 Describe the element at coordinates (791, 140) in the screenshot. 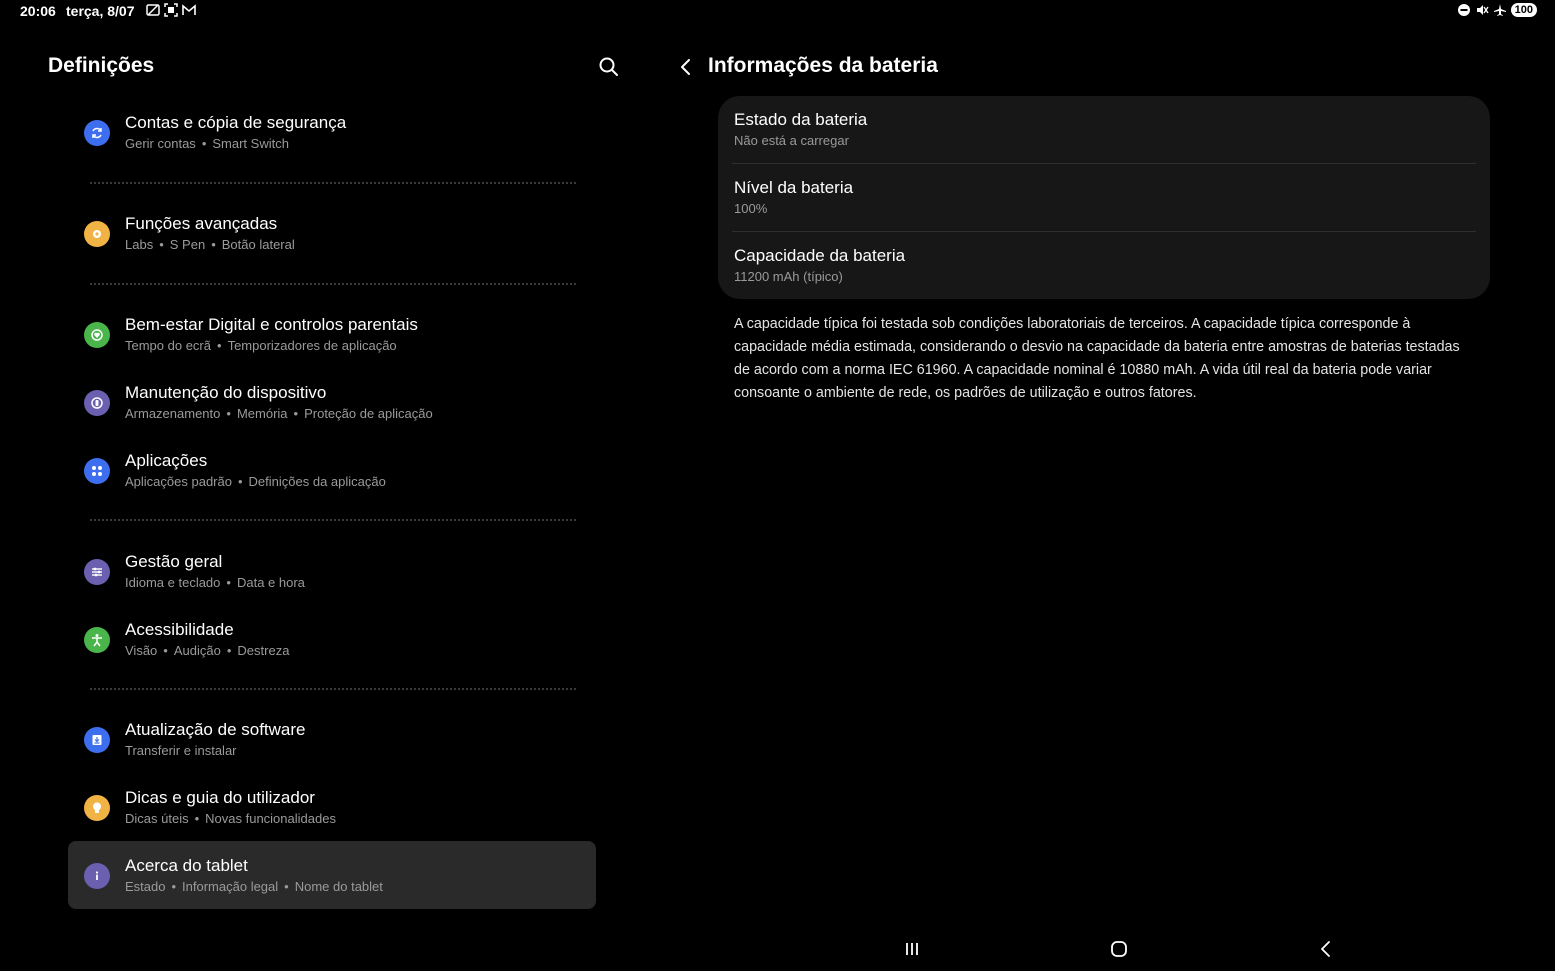

I see `row-value: Não está a carregar` at that location.